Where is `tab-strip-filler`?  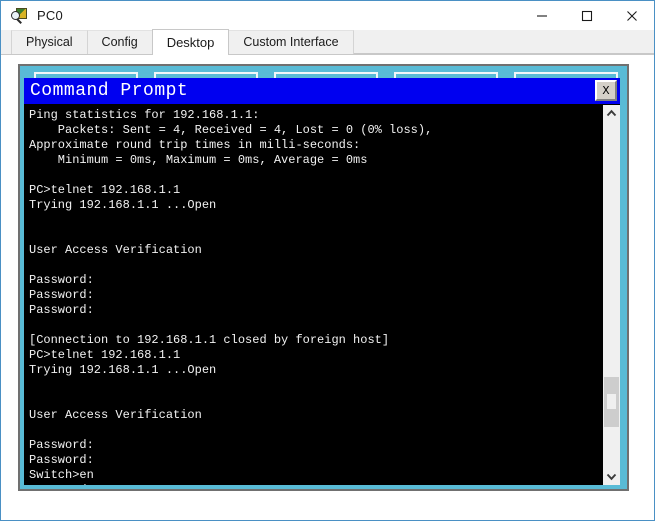
tab-strip-filler is located at coordinates (503, 42).